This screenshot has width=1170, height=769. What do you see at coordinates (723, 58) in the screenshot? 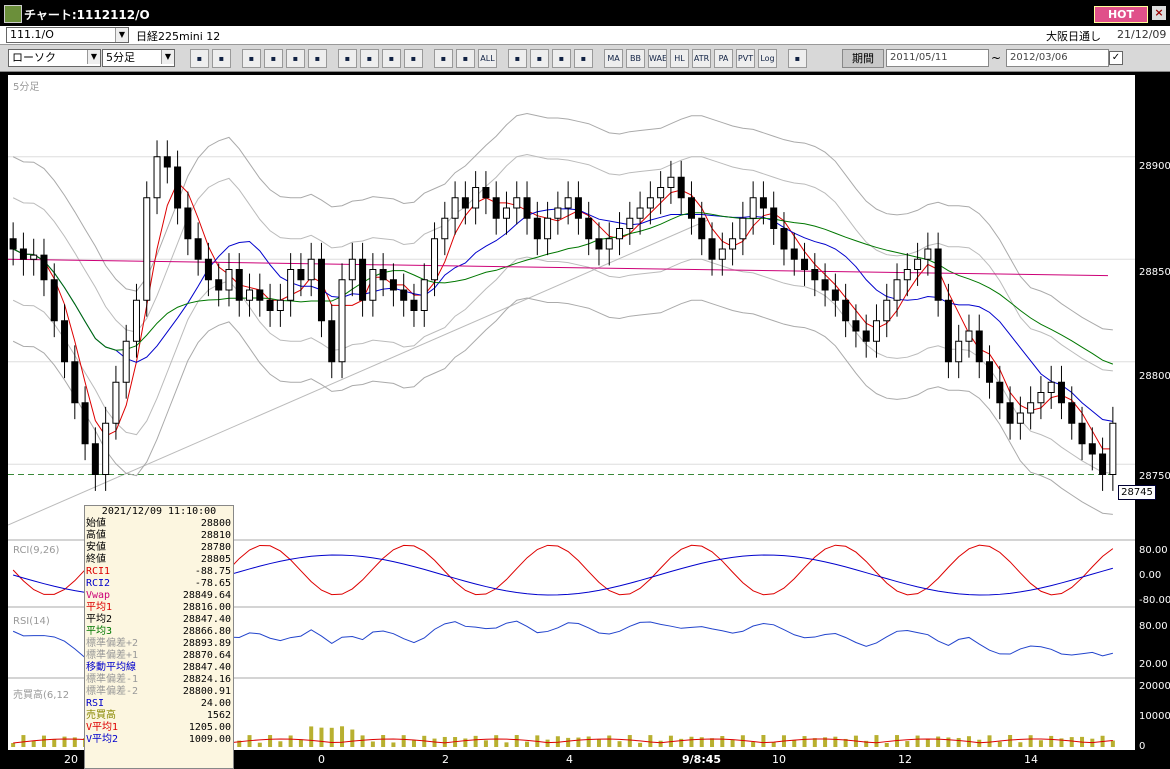
I see `pa-button: PA` at bounding box center [723, 58].